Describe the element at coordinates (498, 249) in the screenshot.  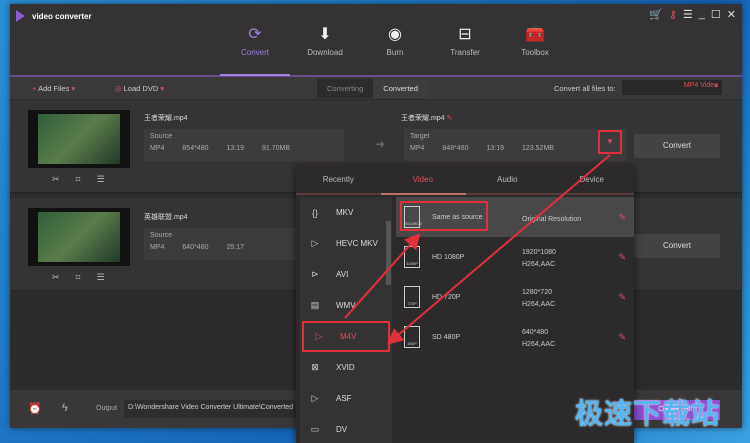
I see `arrow-dropdown-to-m4v` at that location.